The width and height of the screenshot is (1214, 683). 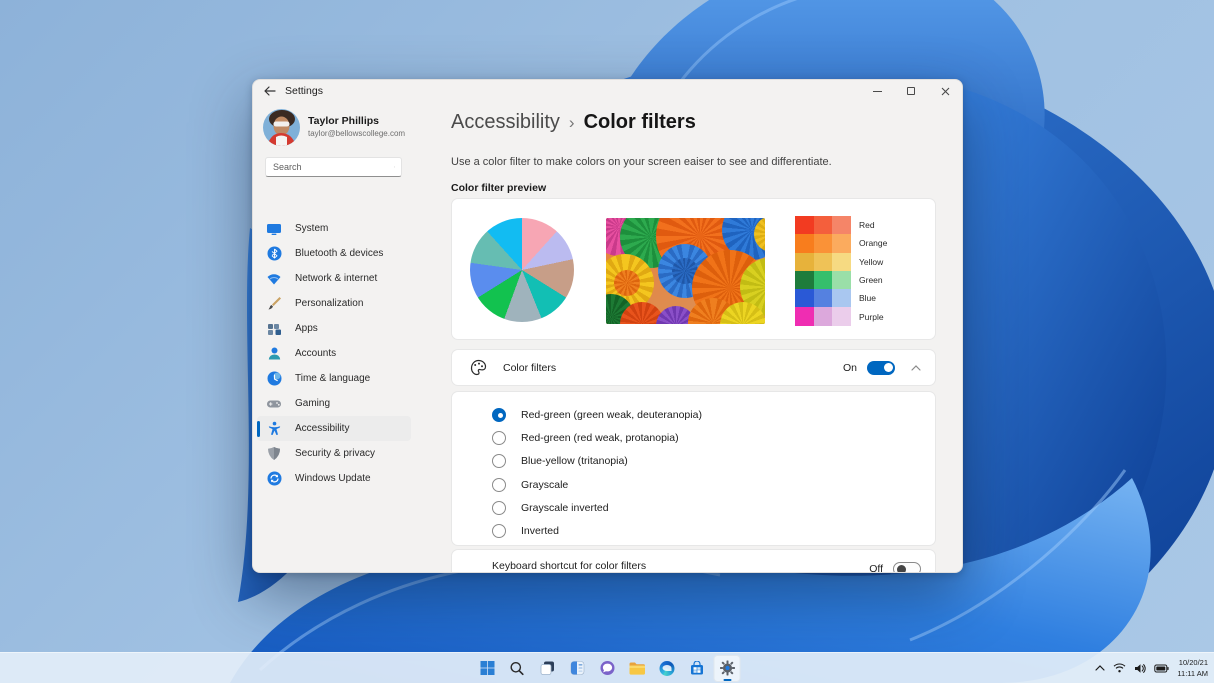 What do you see at coordinates (876, 568) in the screenshot?
I see `keyboard-shortcut-state: Off` at bounding box center [876, 568].